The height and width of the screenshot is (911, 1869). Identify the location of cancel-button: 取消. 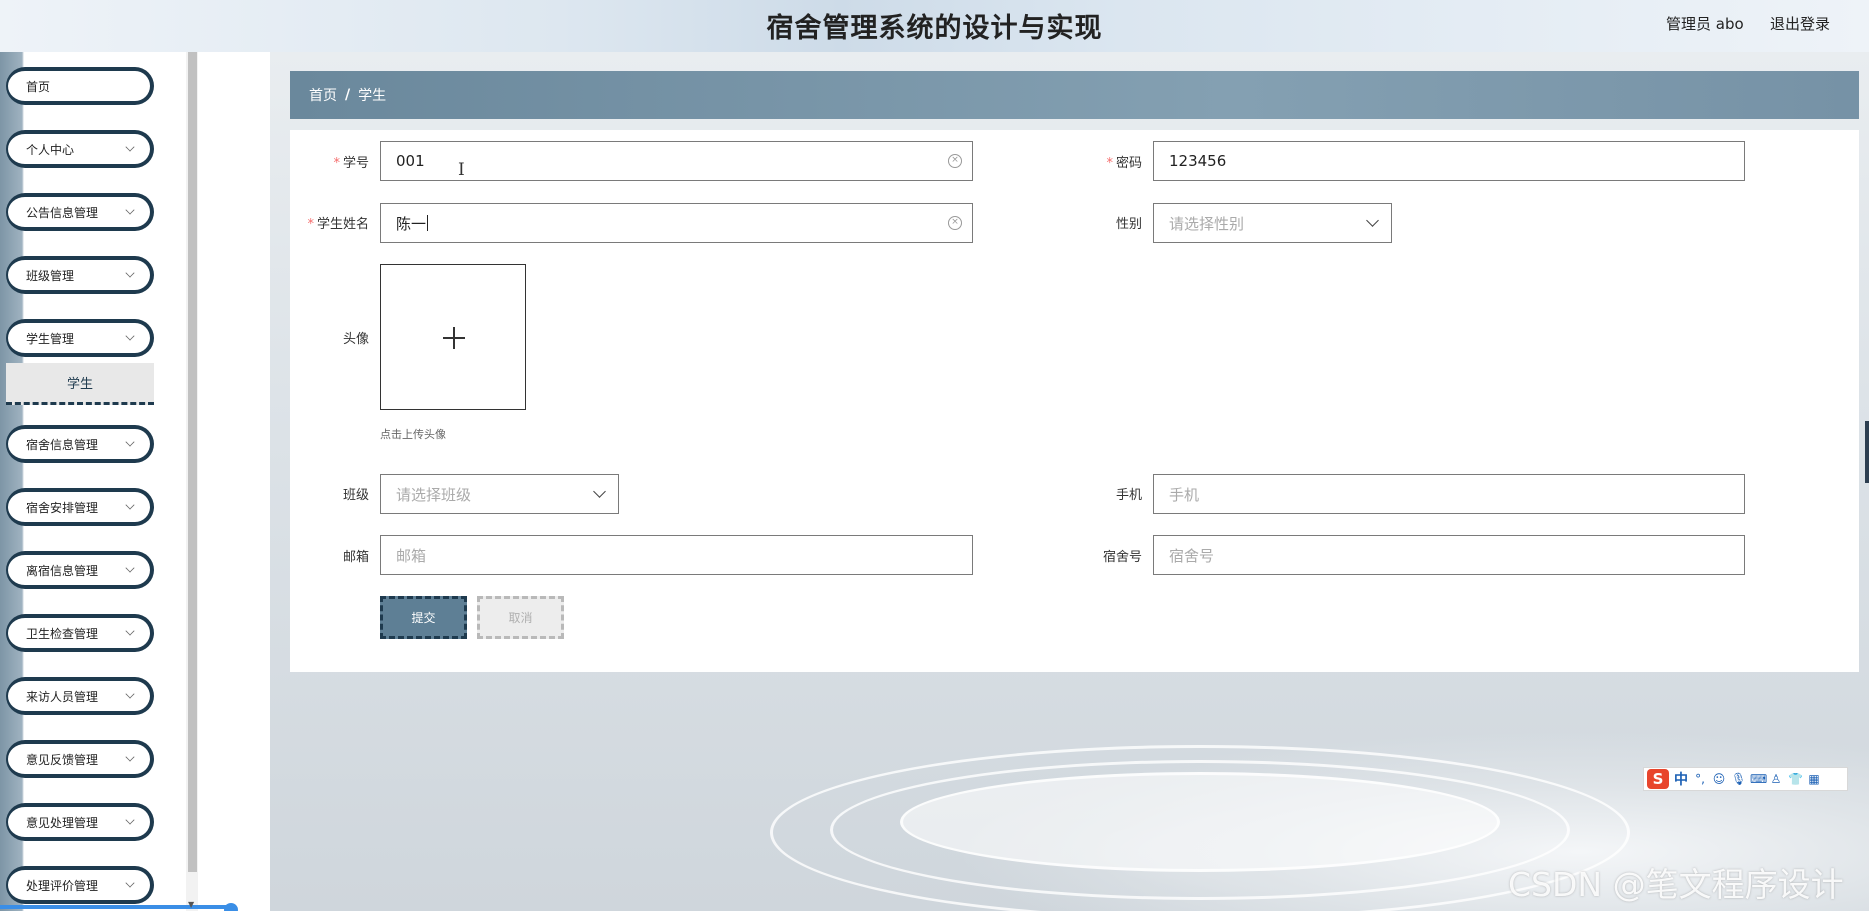
(520, 617).